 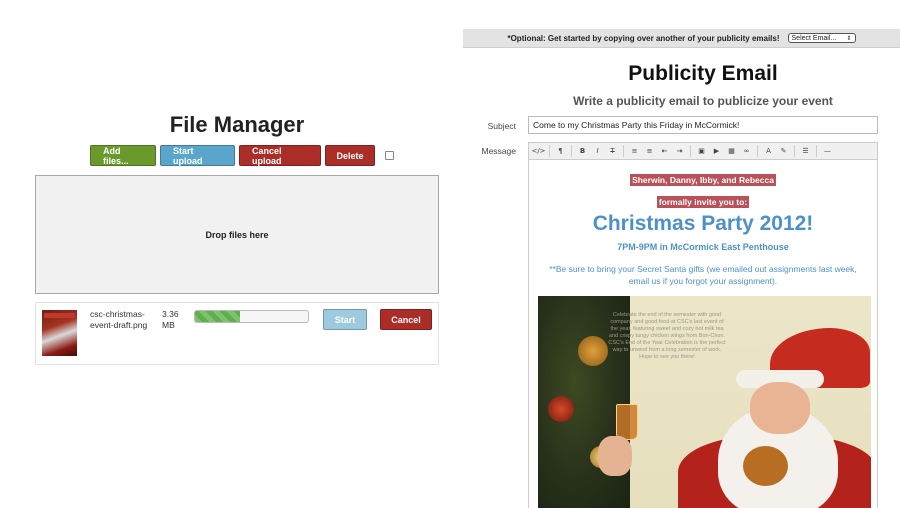 I want to click on select-all-checkbox, so click(x=389, y=155).